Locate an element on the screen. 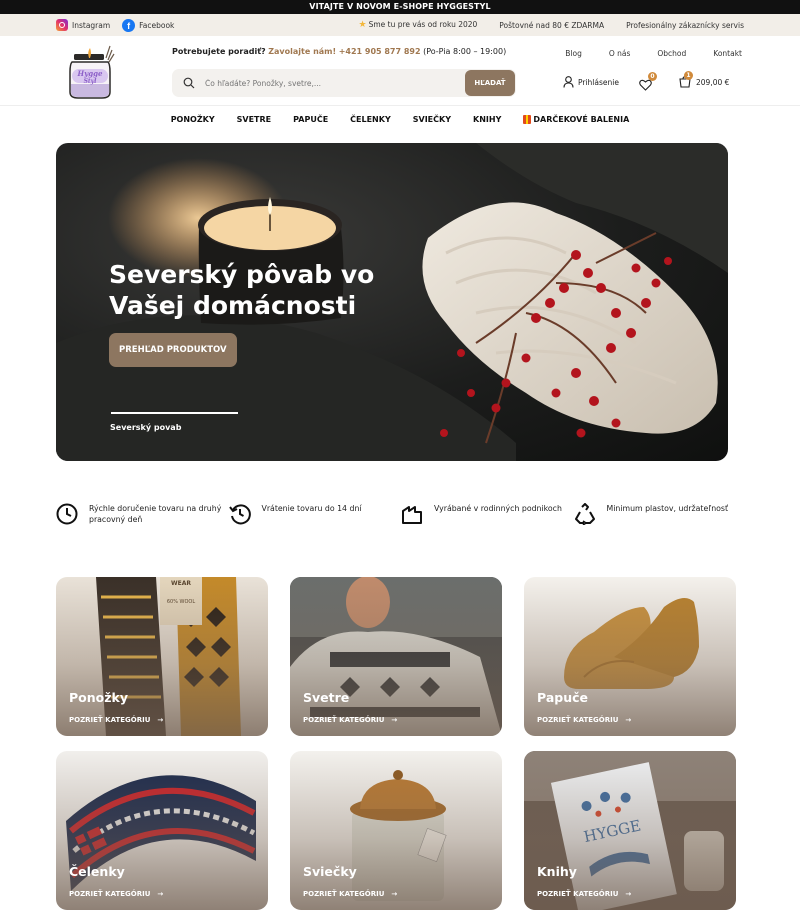 The width and height of the screenshot is (800, 915). wishlist-button: 0 is located at coordinates (648, 81).